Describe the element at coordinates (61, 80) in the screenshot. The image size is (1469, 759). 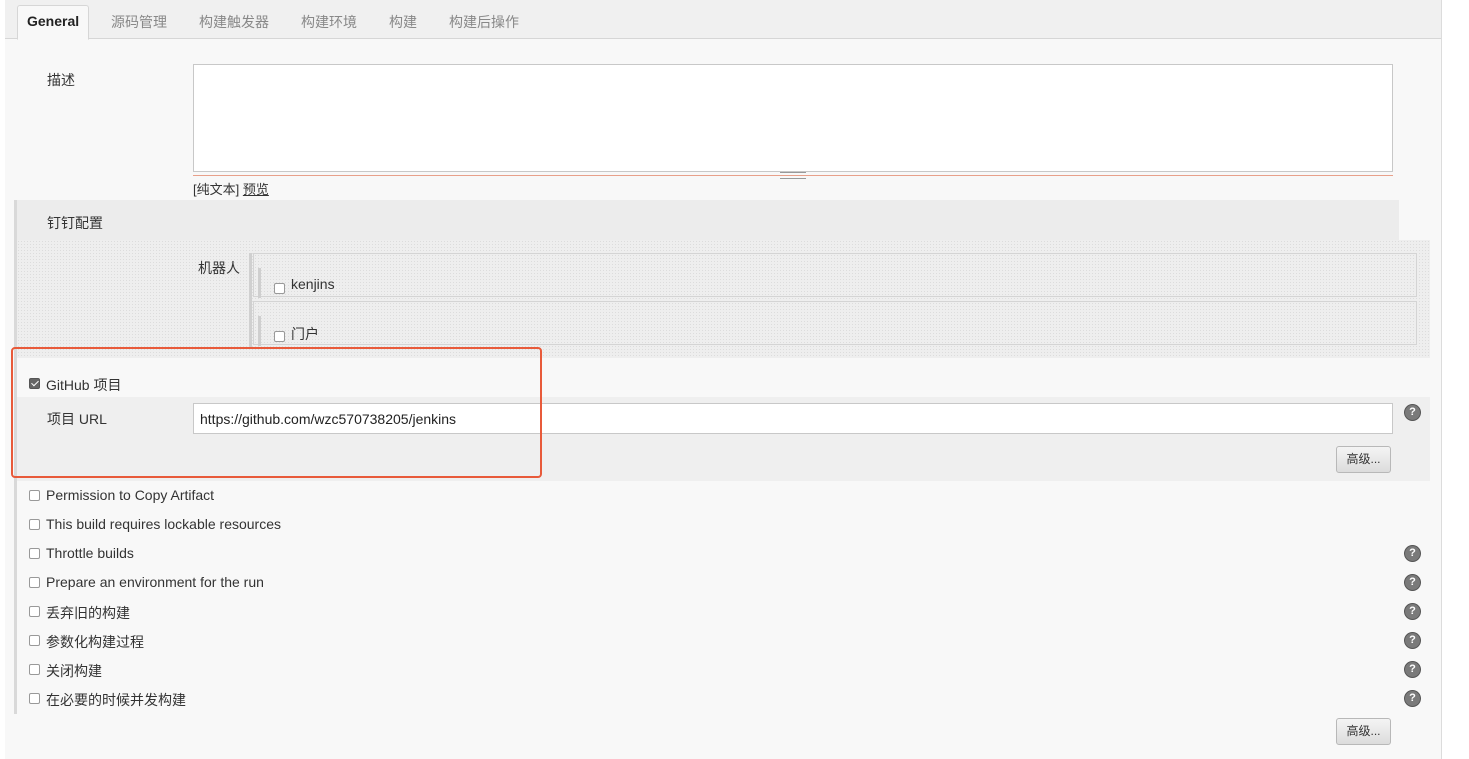
I see `description-label: 描述` at that location.